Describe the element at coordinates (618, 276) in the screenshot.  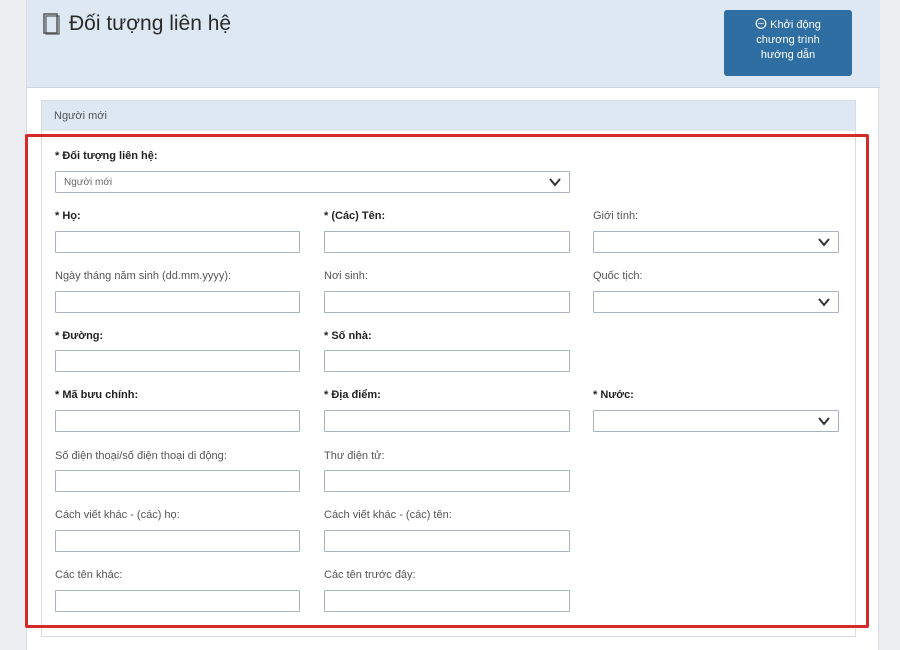
I see `nationality-label: Quốc tịch:` at that location.